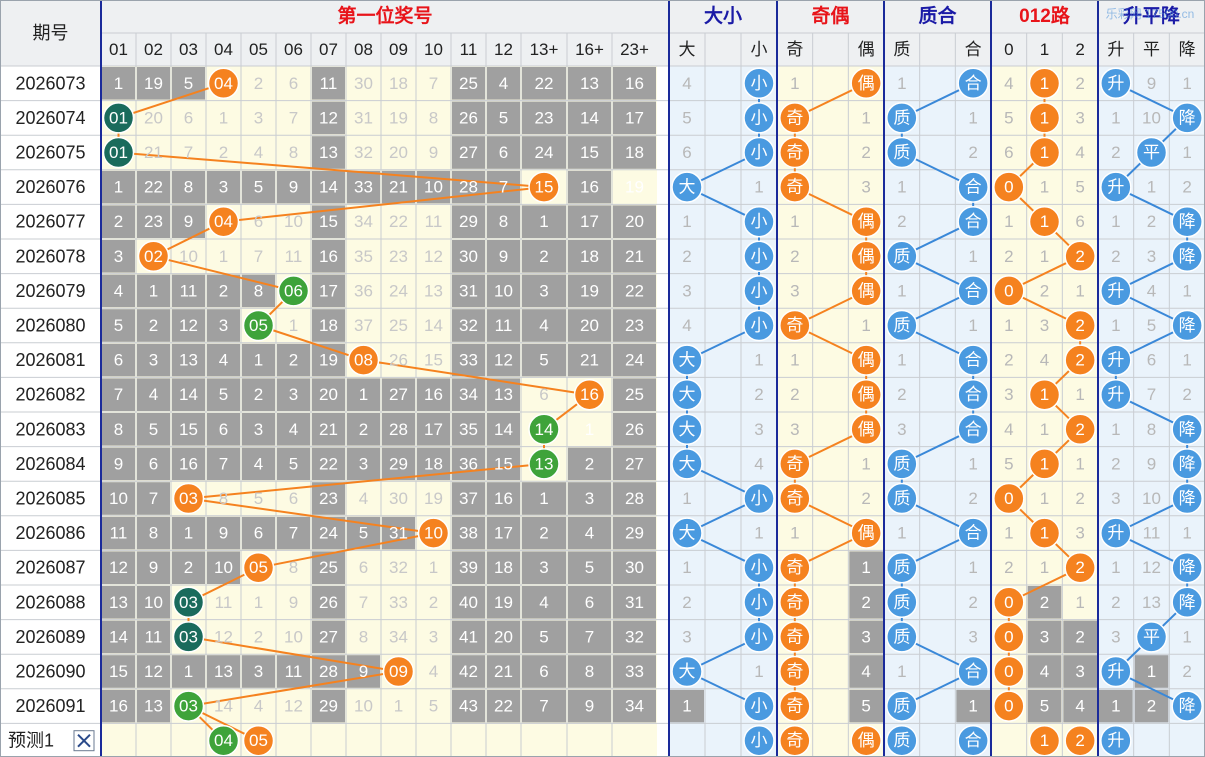 The width and height of the screenshot is (1205, 757). What do you see at coordinates (634, 533) in the screenshot?
I see `miss-value: 29` at bounding box center [634, 533].